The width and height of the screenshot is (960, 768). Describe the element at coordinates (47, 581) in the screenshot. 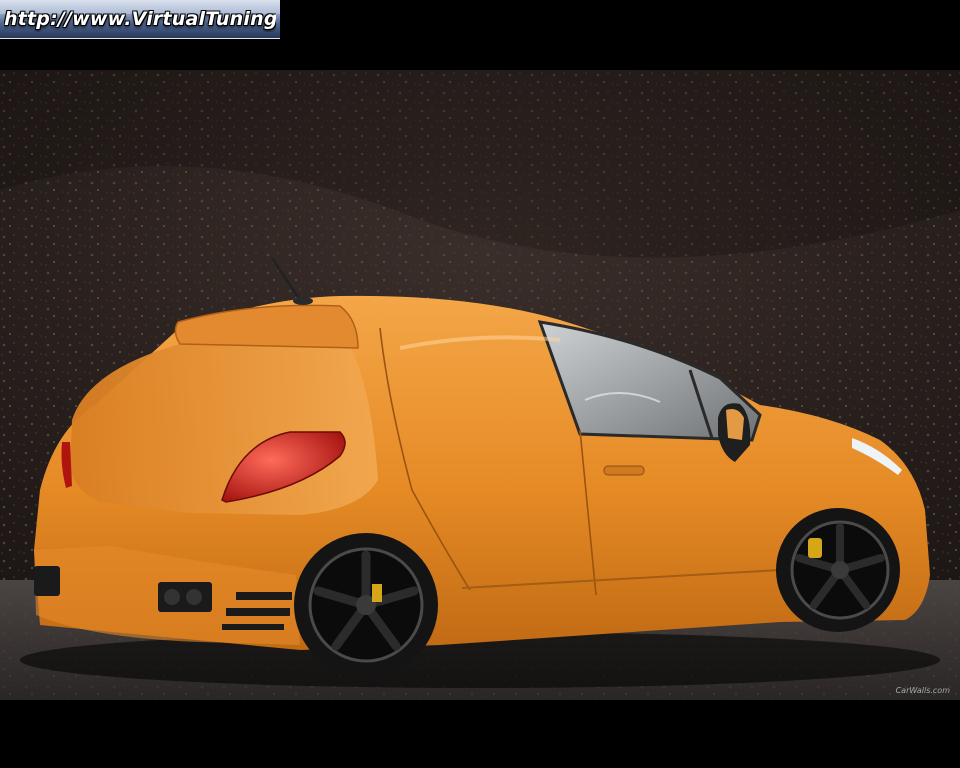

I see `exhaust-left` at that location.